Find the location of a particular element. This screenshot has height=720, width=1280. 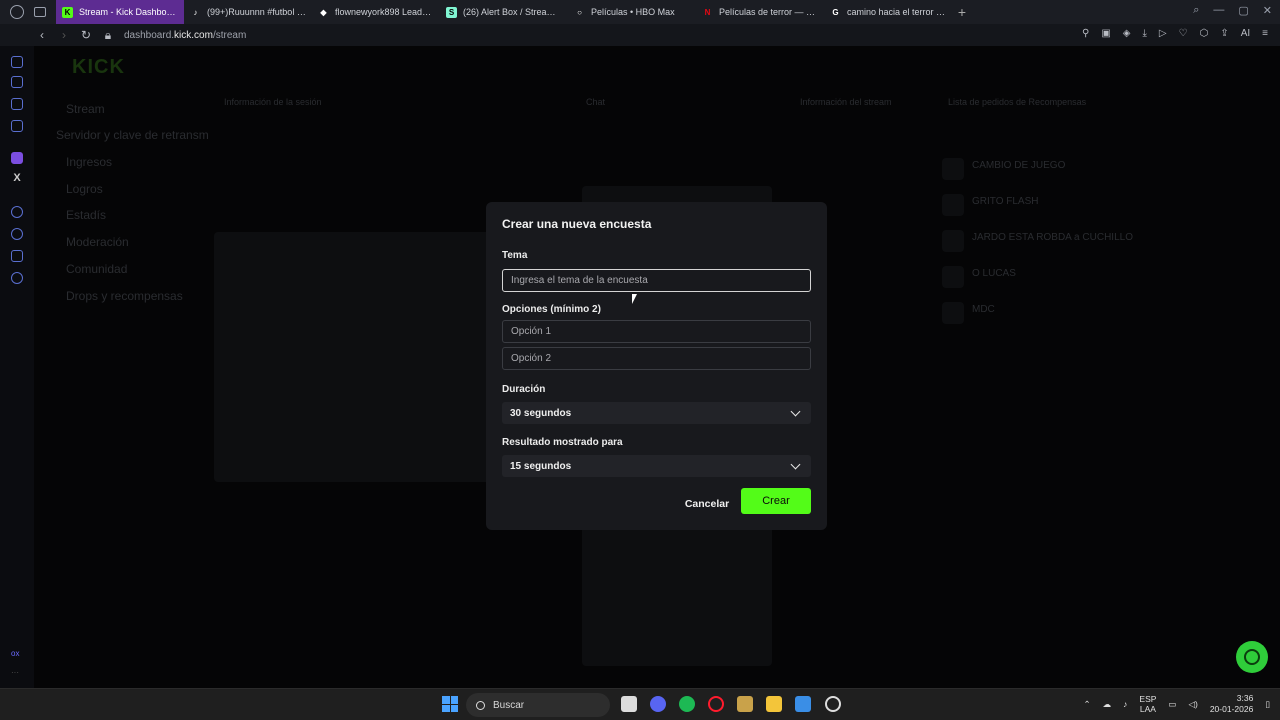

option-1-input: Opción 1 is located at coordinates (656, 331).